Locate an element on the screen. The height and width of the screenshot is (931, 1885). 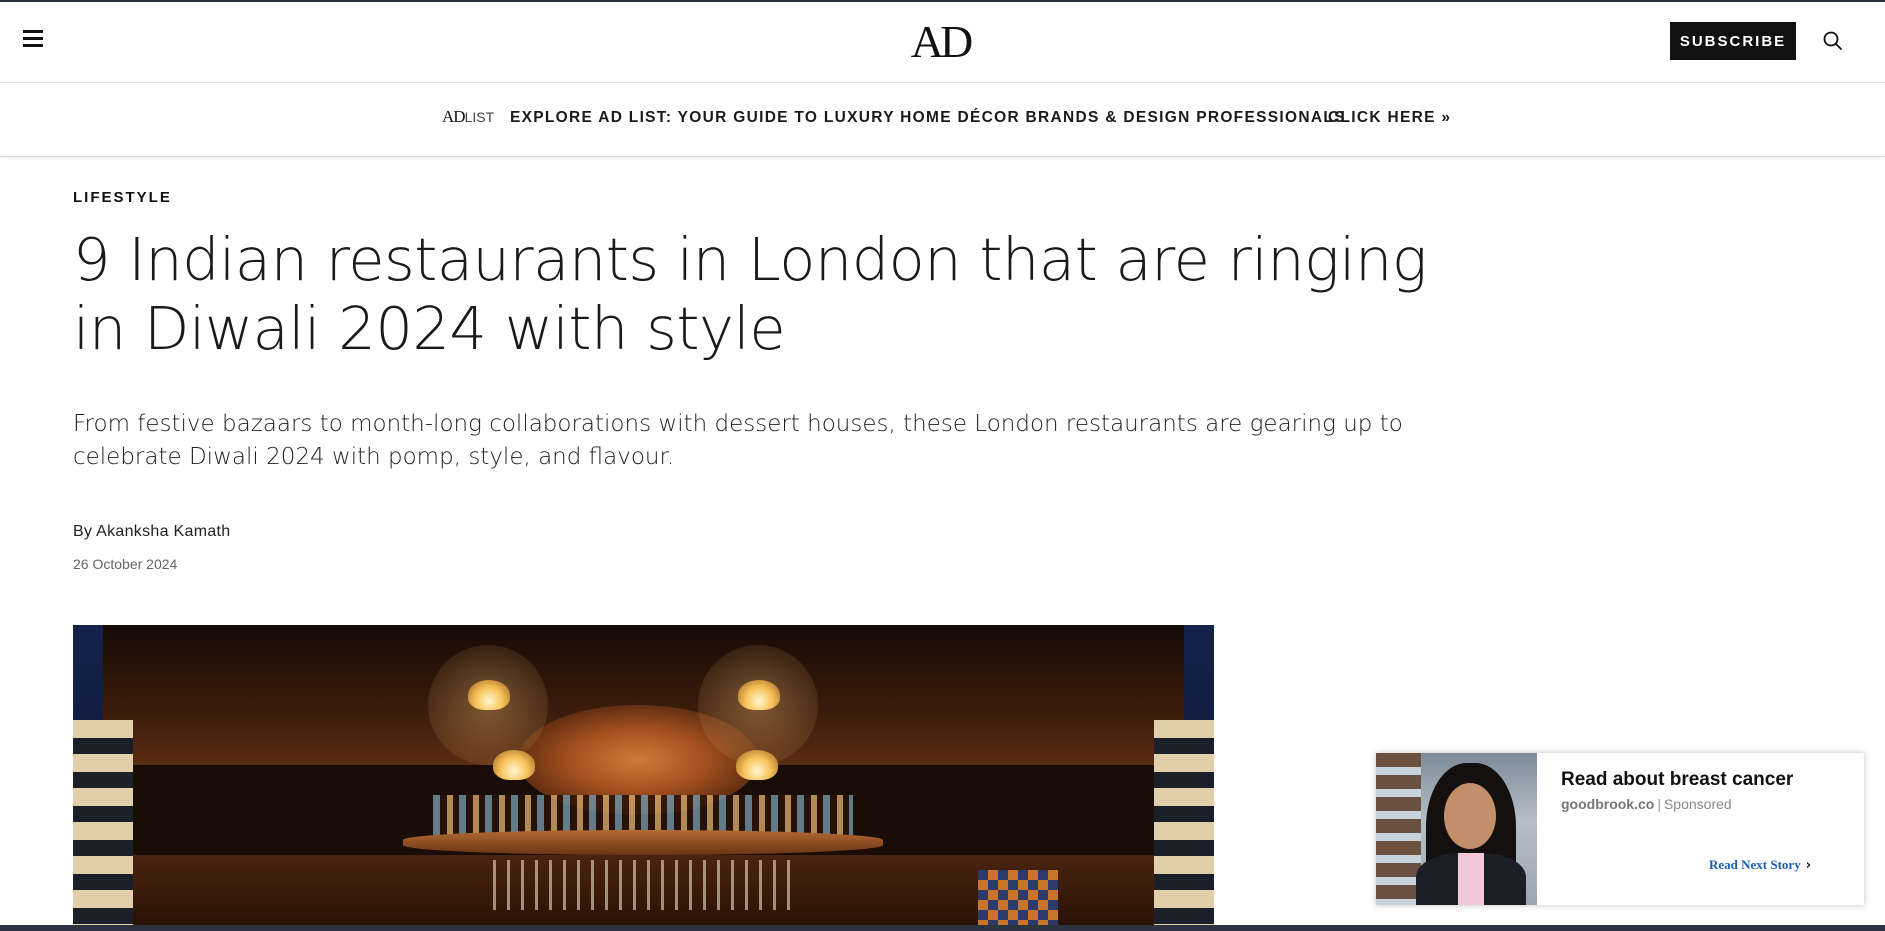
ad-title: Read about breast cancer is located at coordinates (1677, 780).